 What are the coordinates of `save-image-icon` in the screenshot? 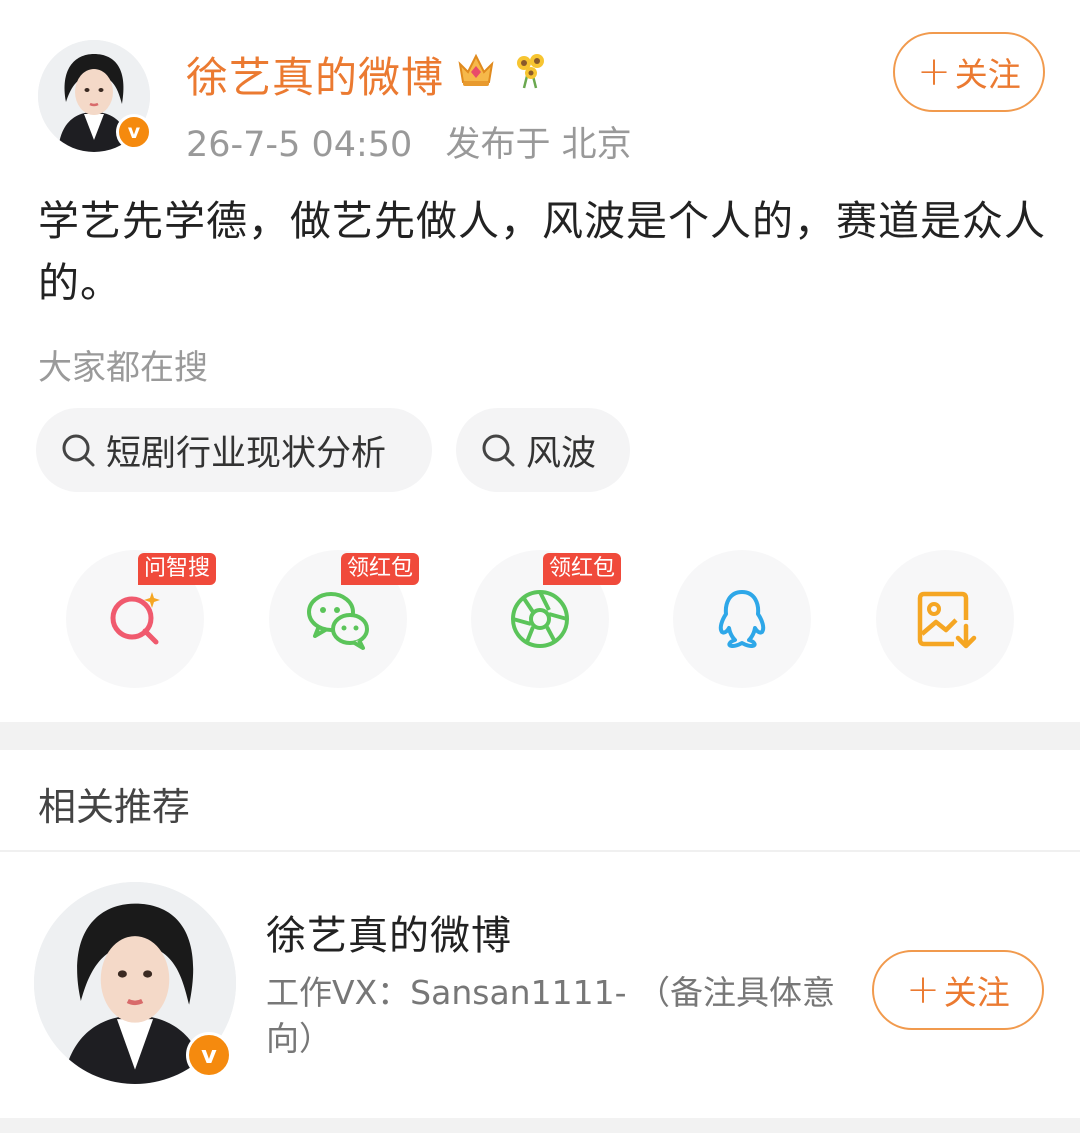 It's located at (947, 620).